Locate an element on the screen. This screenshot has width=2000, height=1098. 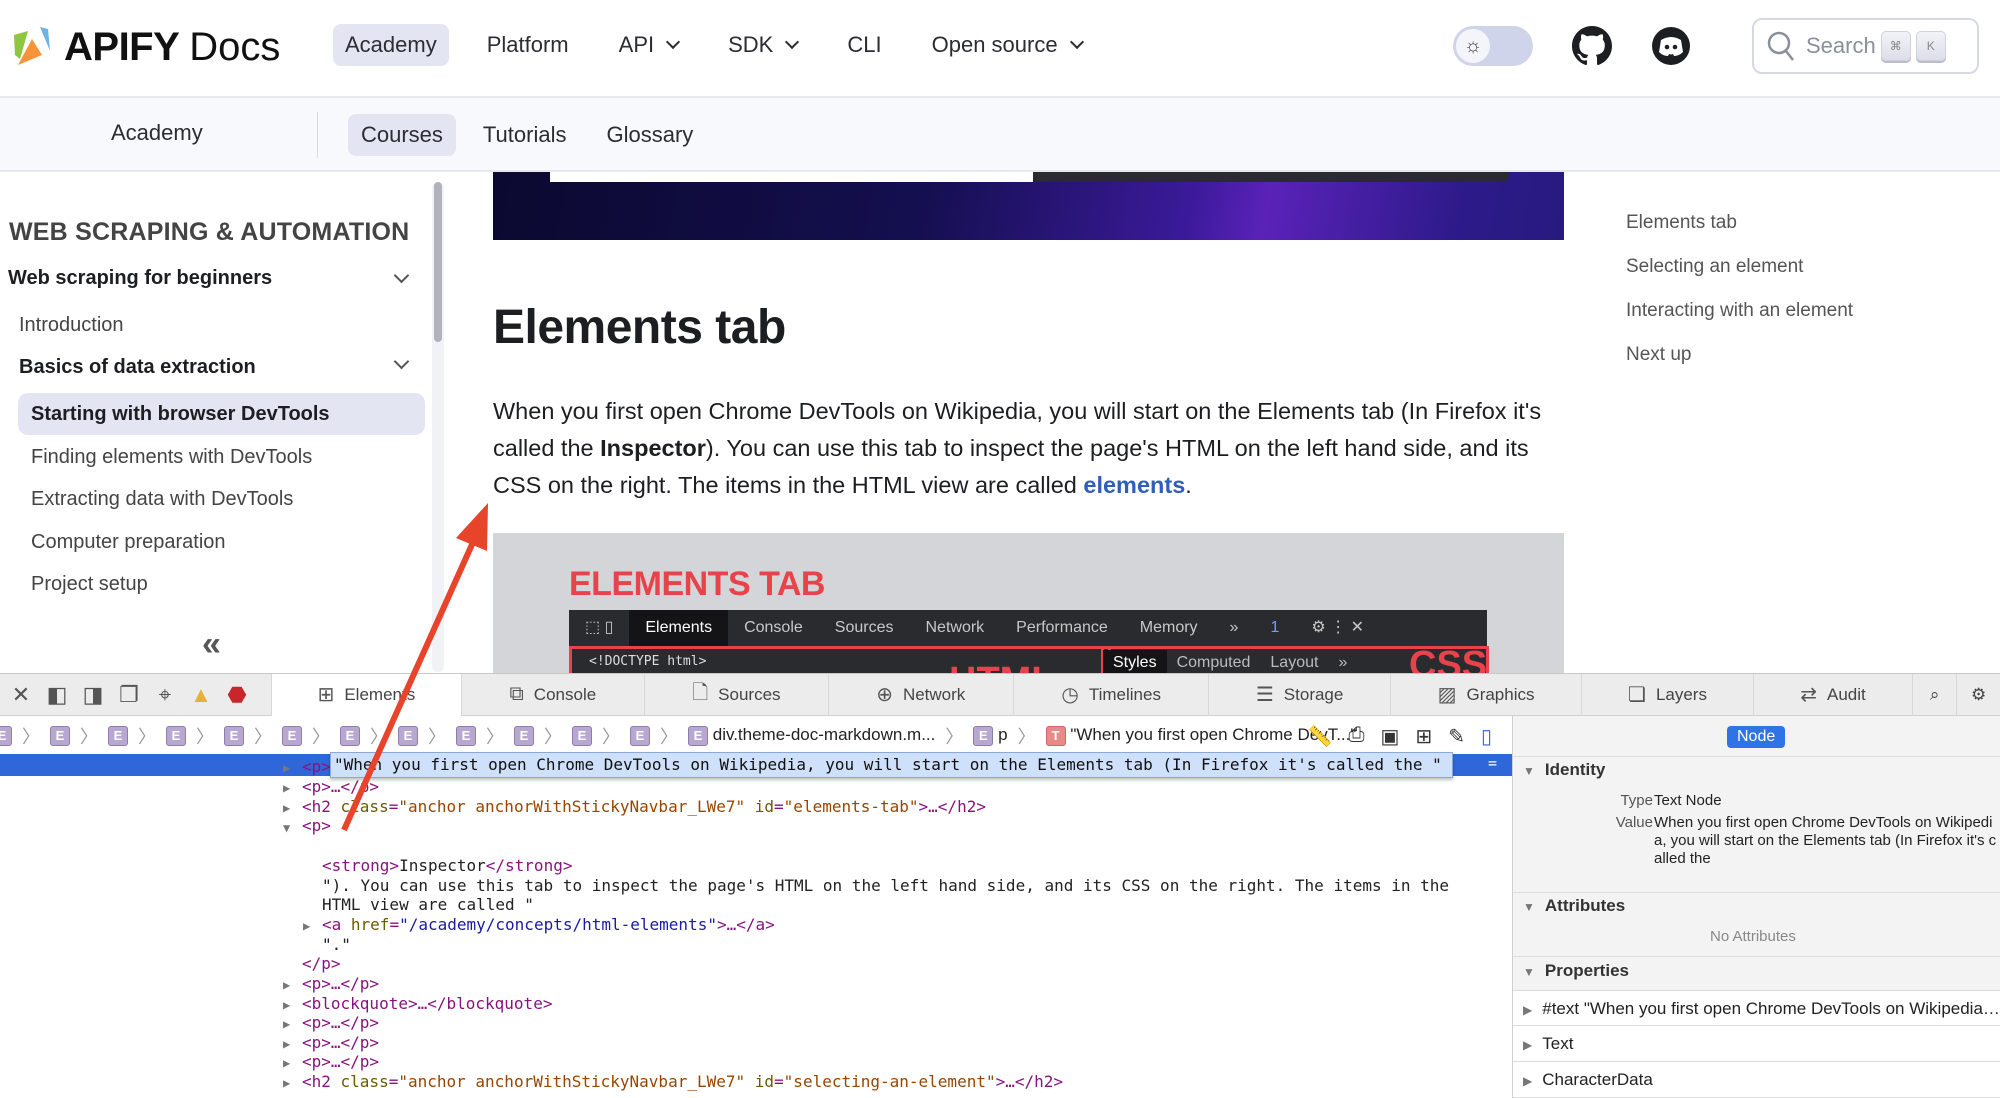
tab-network: ⊕ Network is located at coordinates (920, 694).